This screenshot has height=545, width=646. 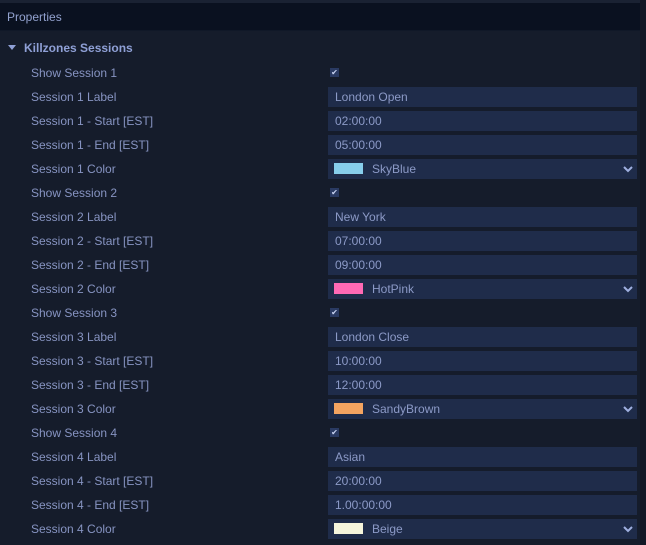 What do you see at coordinates (482, 529) in the screenshot?
I see `color-dropdown: Beige` at bounding box center [482, 529].